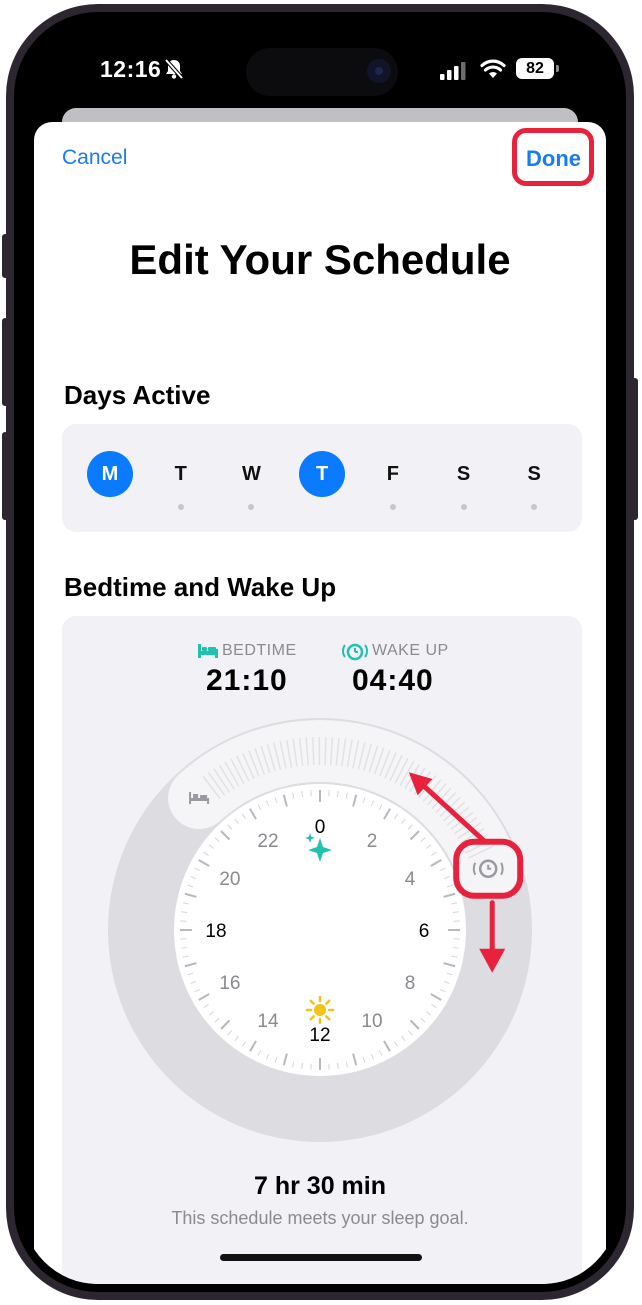 The height and width of the screenshot is (1305, 642). Describe the element at coordinates (557, 68) in the screenshot. I see `battery-cap` at that location.